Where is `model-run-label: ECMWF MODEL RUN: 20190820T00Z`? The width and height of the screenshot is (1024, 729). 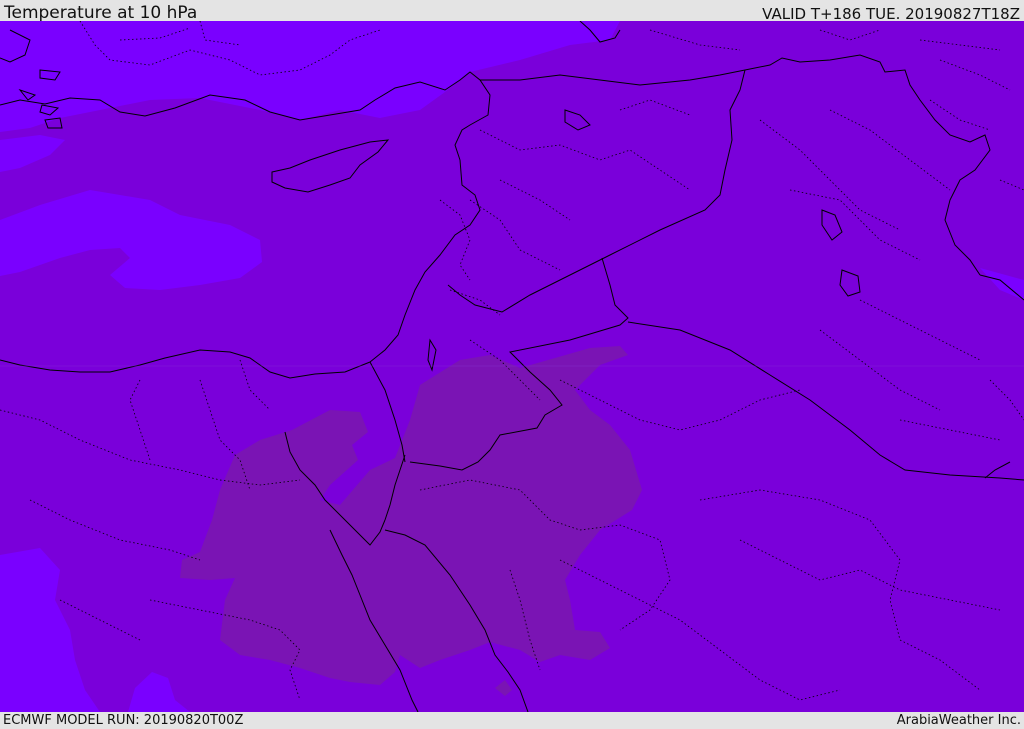 model-run-label: ECMWF MODEL RUN: 20190820T00Z is located at coordinates (123, 720).